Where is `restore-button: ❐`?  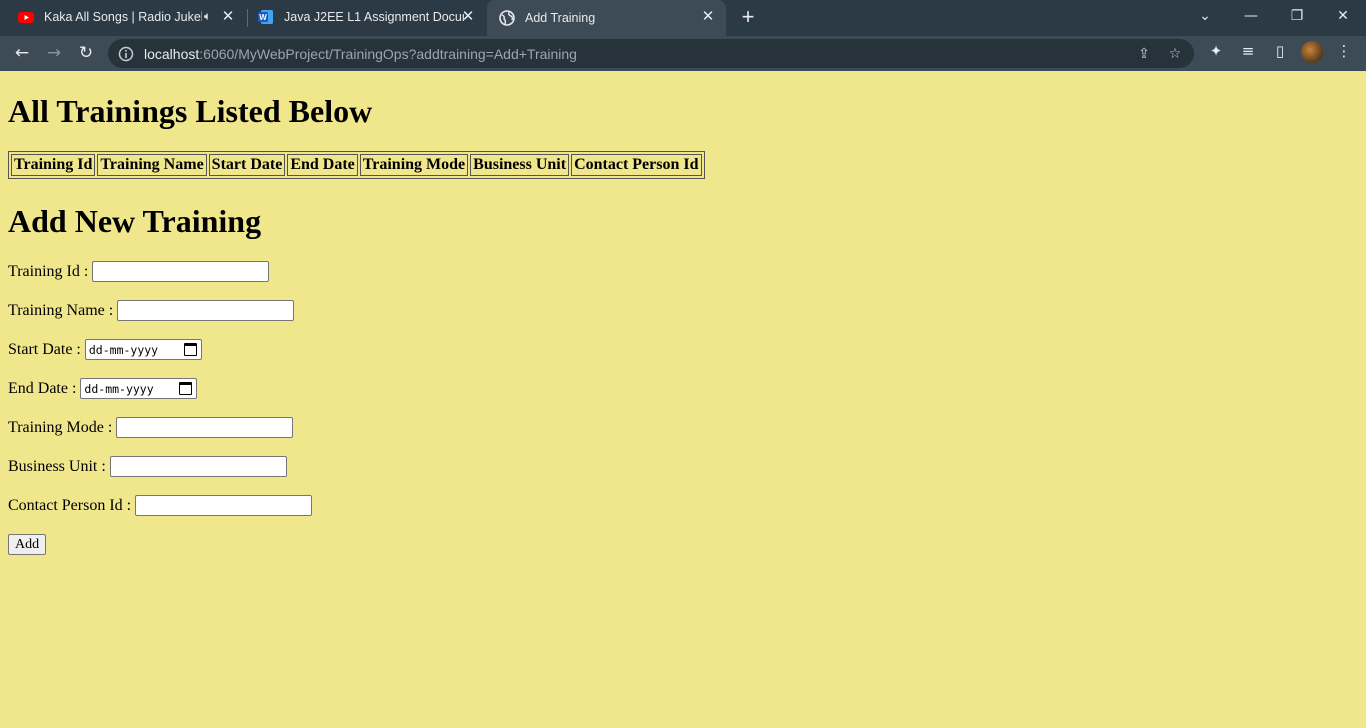 restore-button: ❐ is located at coordinates (1297, 16).